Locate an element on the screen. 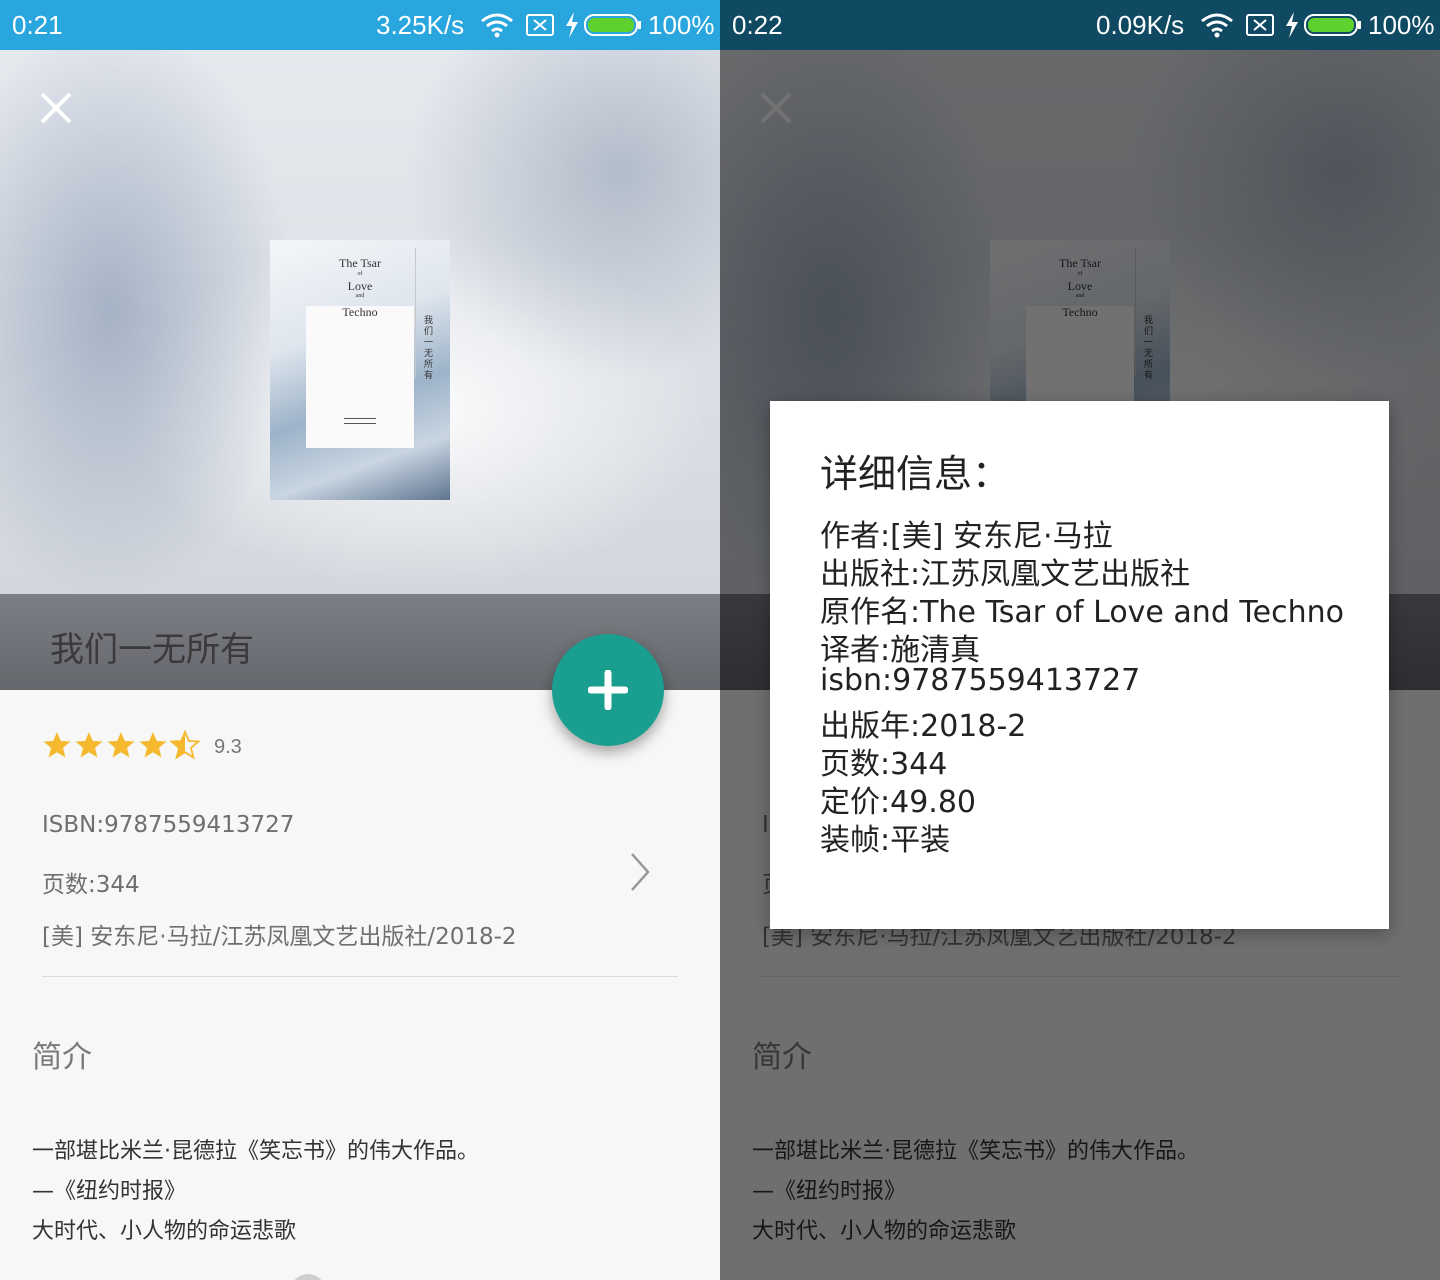 The height and width of the screenshot is (1280, 1440). network-speed: 0.09K/s is located at coordinates (1140, 25).